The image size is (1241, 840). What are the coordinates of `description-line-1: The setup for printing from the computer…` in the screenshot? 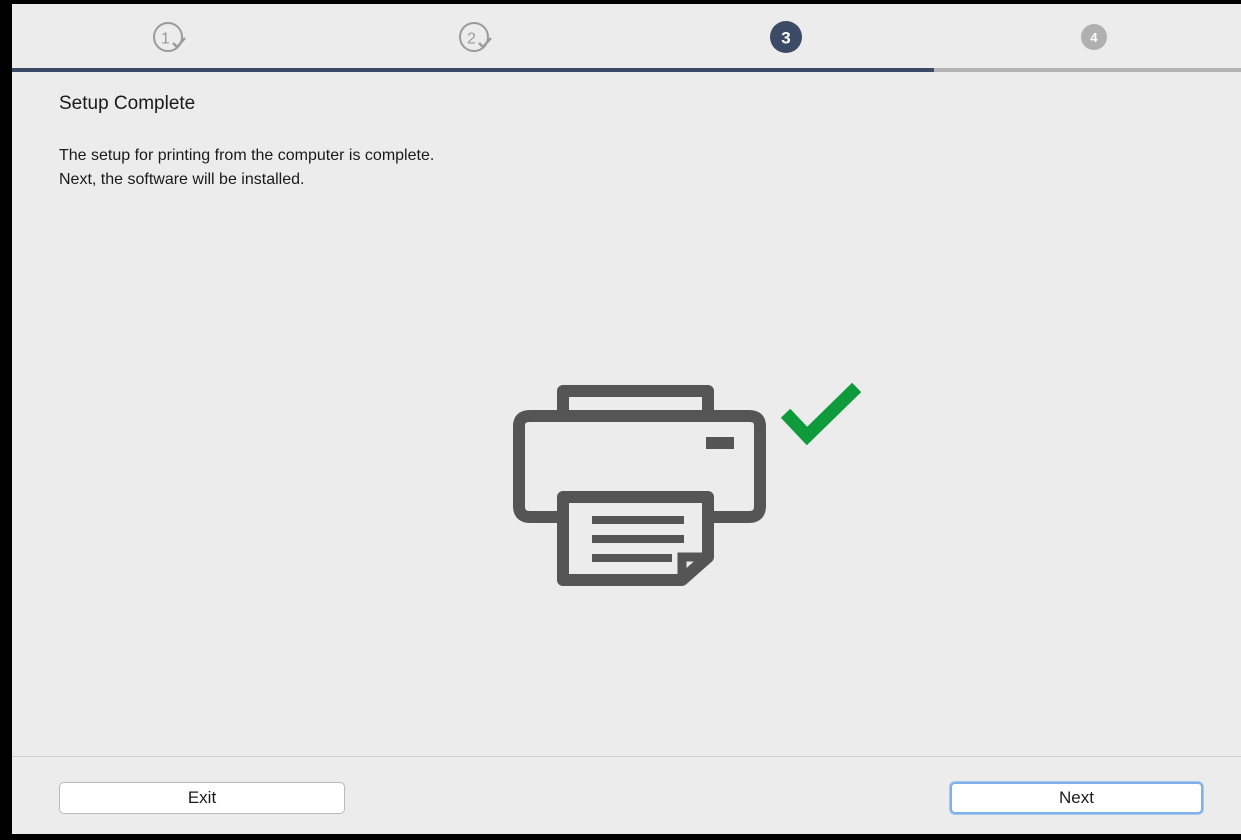 It's located at (247, 155).